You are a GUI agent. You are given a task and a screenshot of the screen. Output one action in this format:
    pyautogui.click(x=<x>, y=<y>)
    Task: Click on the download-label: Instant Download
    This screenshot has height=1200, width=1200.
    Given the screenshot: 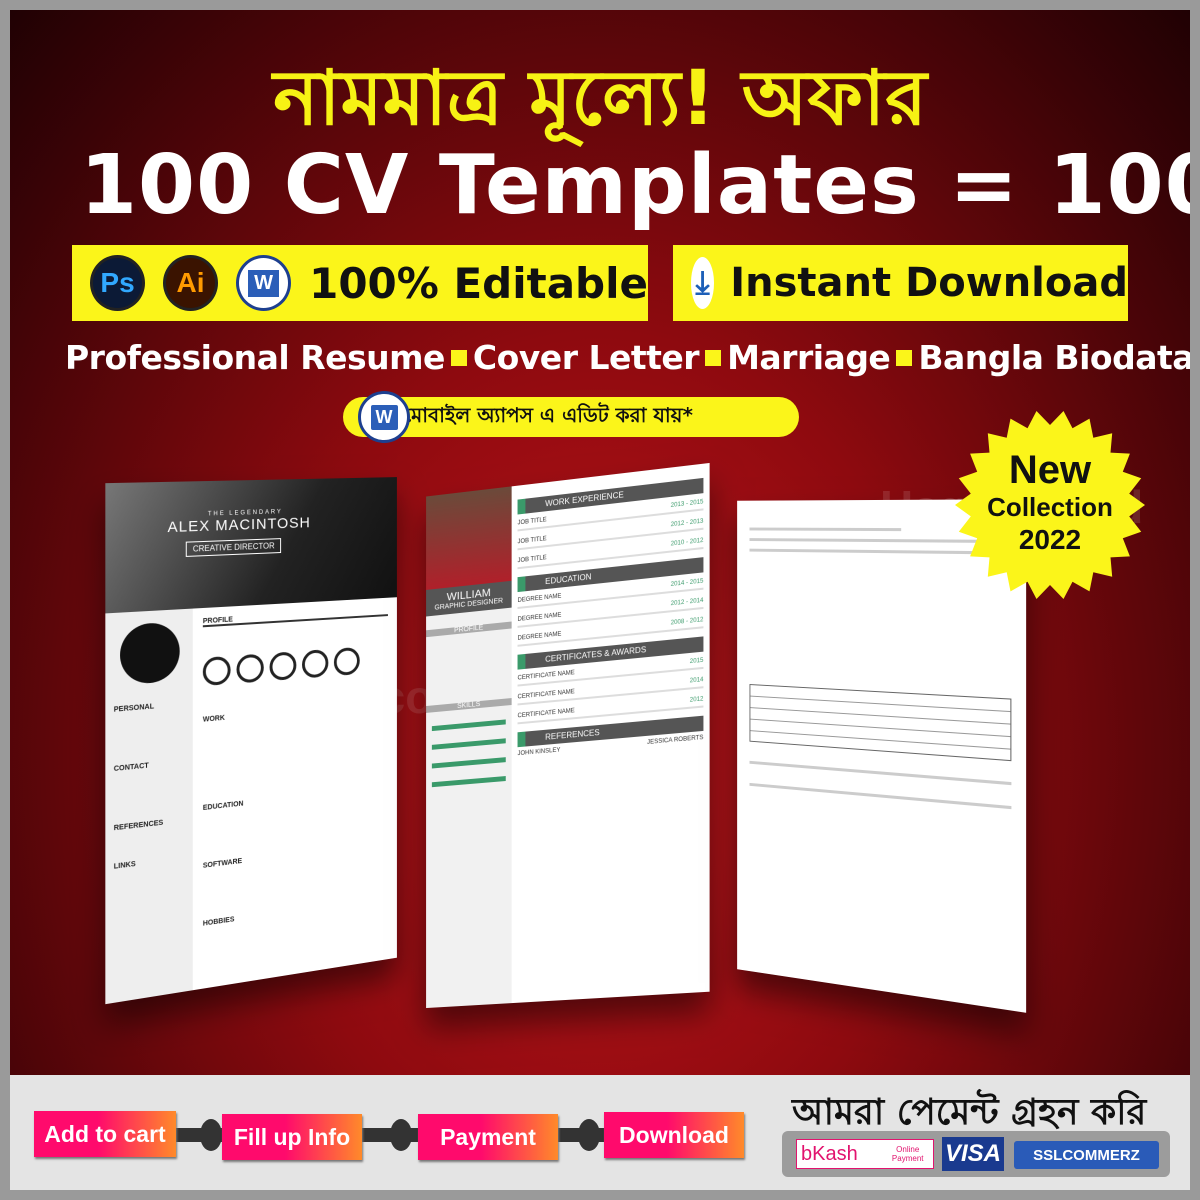 What is the action you would take?
    pyautogui.click(x=929, y=283)
    